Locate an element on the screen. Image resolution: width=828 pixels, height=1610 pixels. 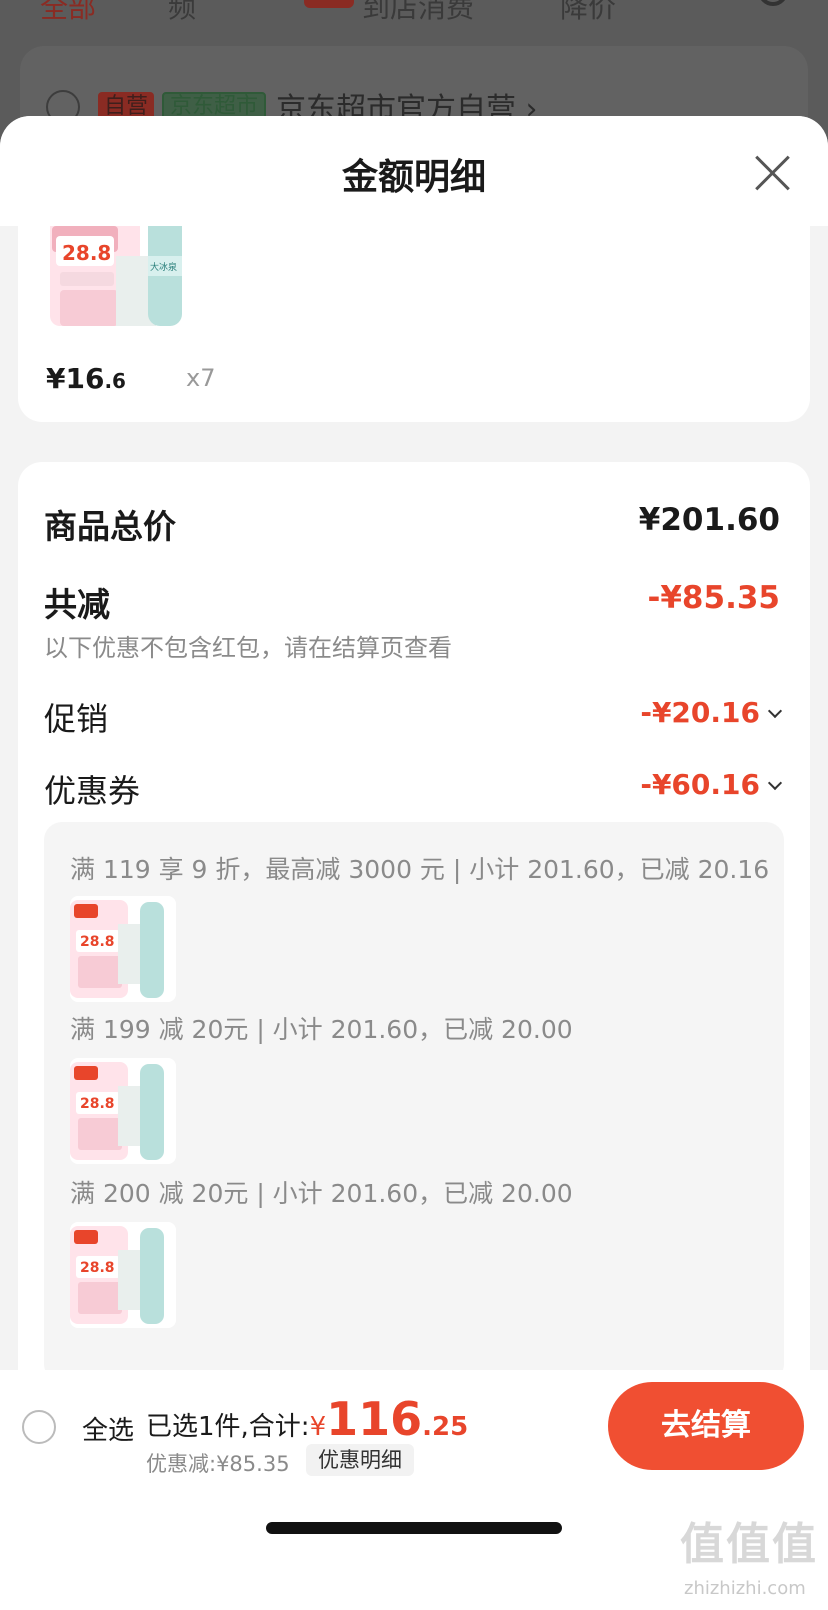
bg-tab-4: 降价 is located at coordinates (588, 12).